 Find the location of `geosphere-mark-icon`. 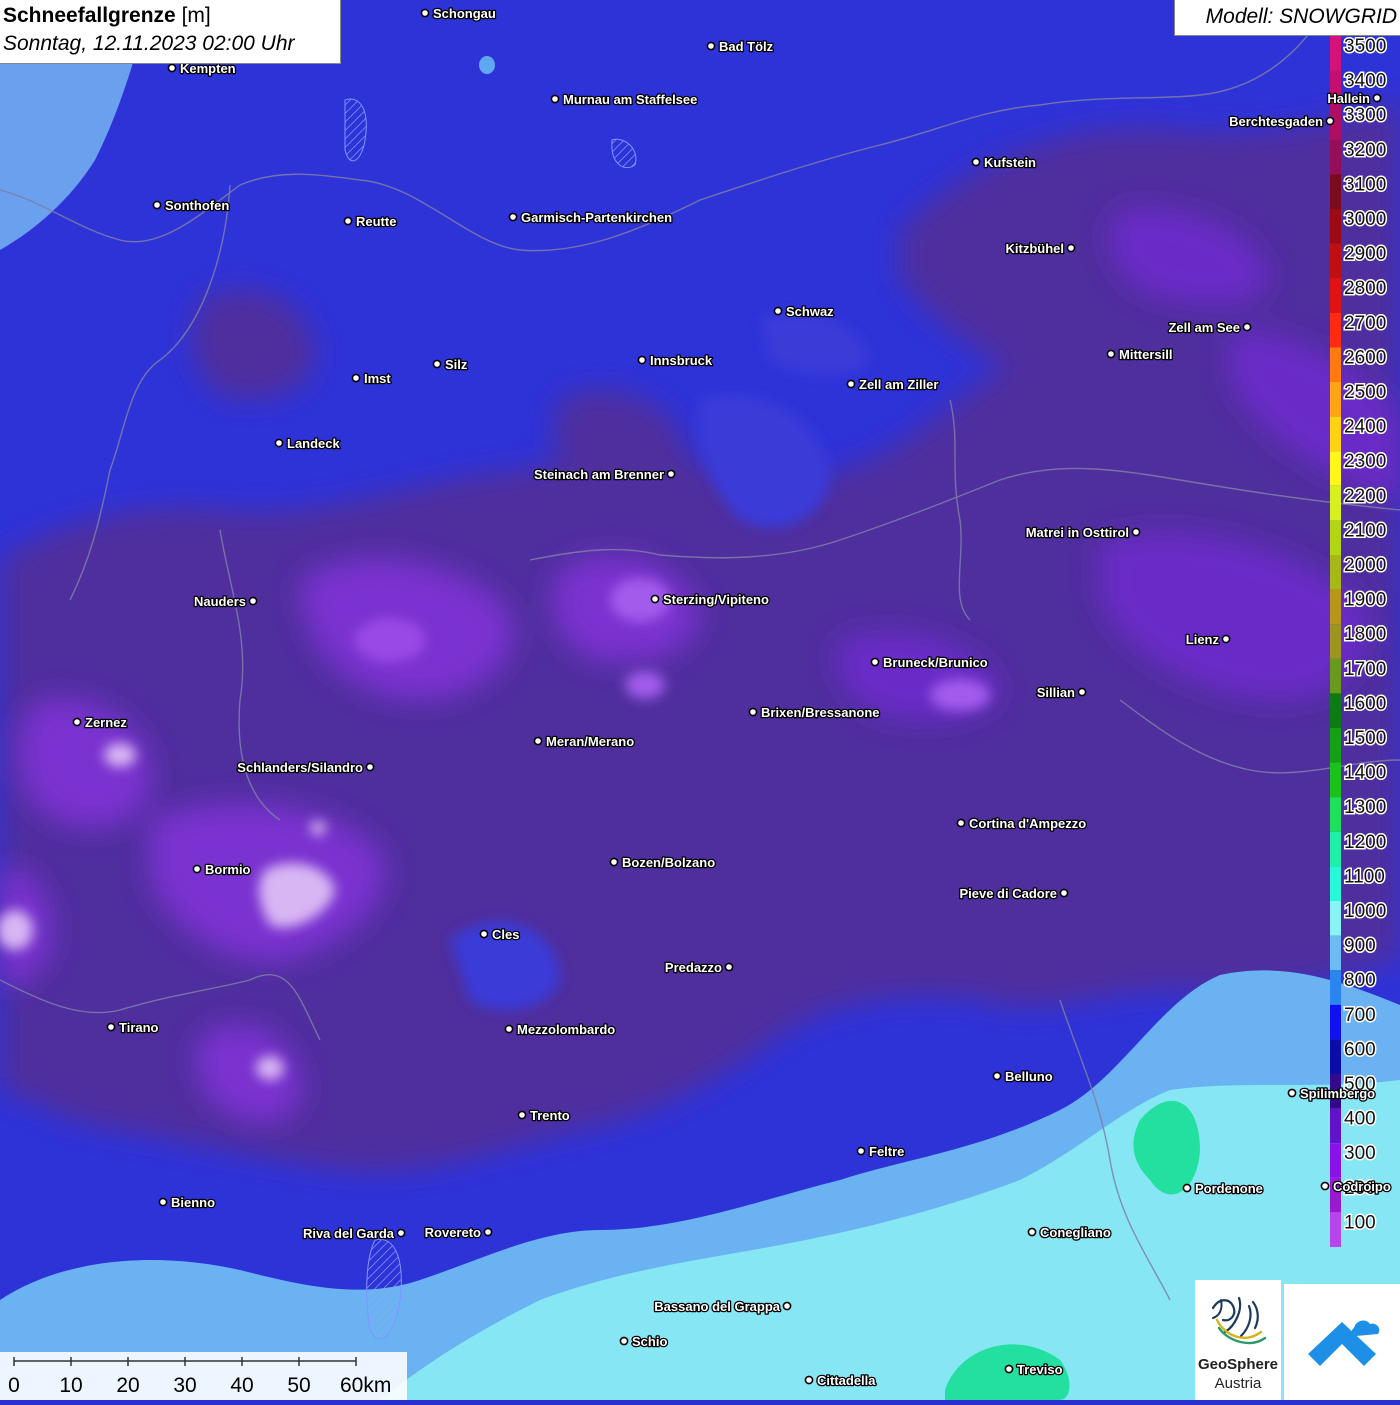

geosphere-mark-icon is located at coordinates (1239, 1320).